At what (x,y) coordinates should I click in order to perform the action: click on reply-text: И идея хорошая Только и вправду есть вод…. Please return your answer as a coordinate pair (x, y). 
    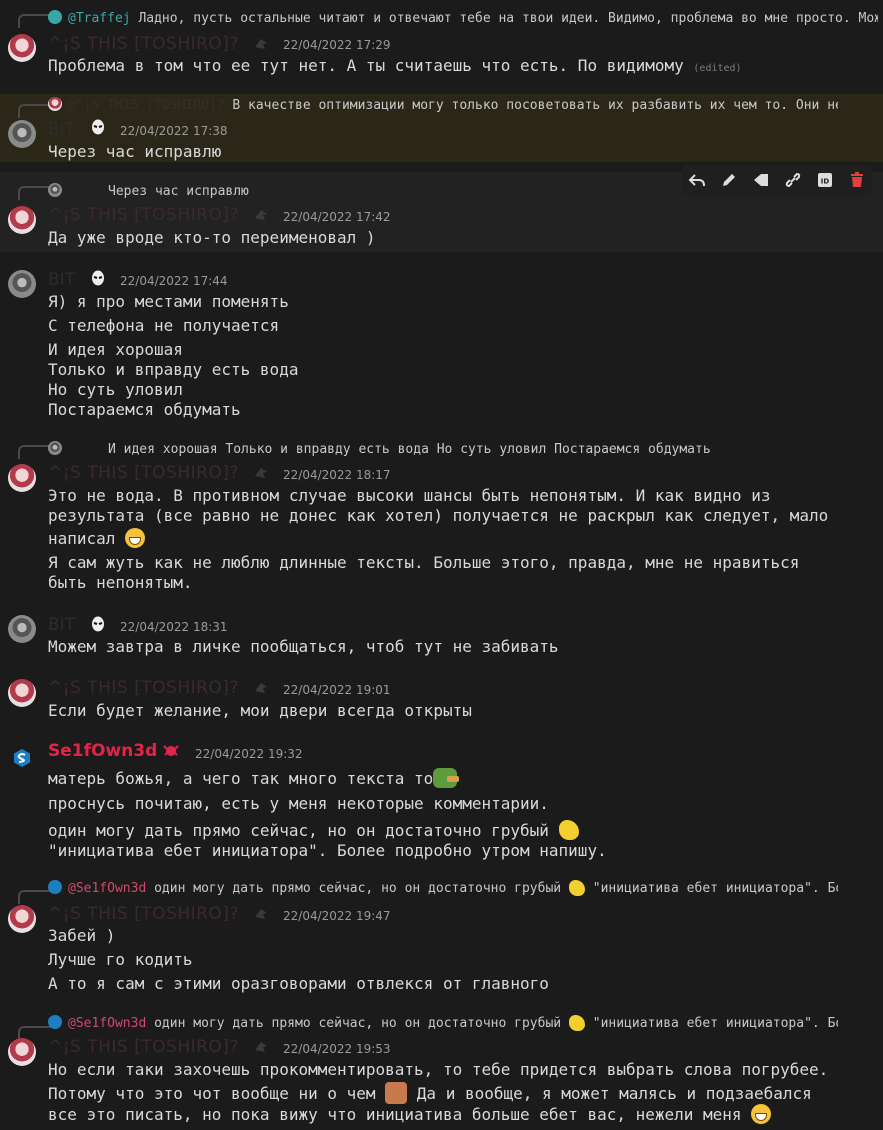
    Looking at the image, I should click on (409, 449).